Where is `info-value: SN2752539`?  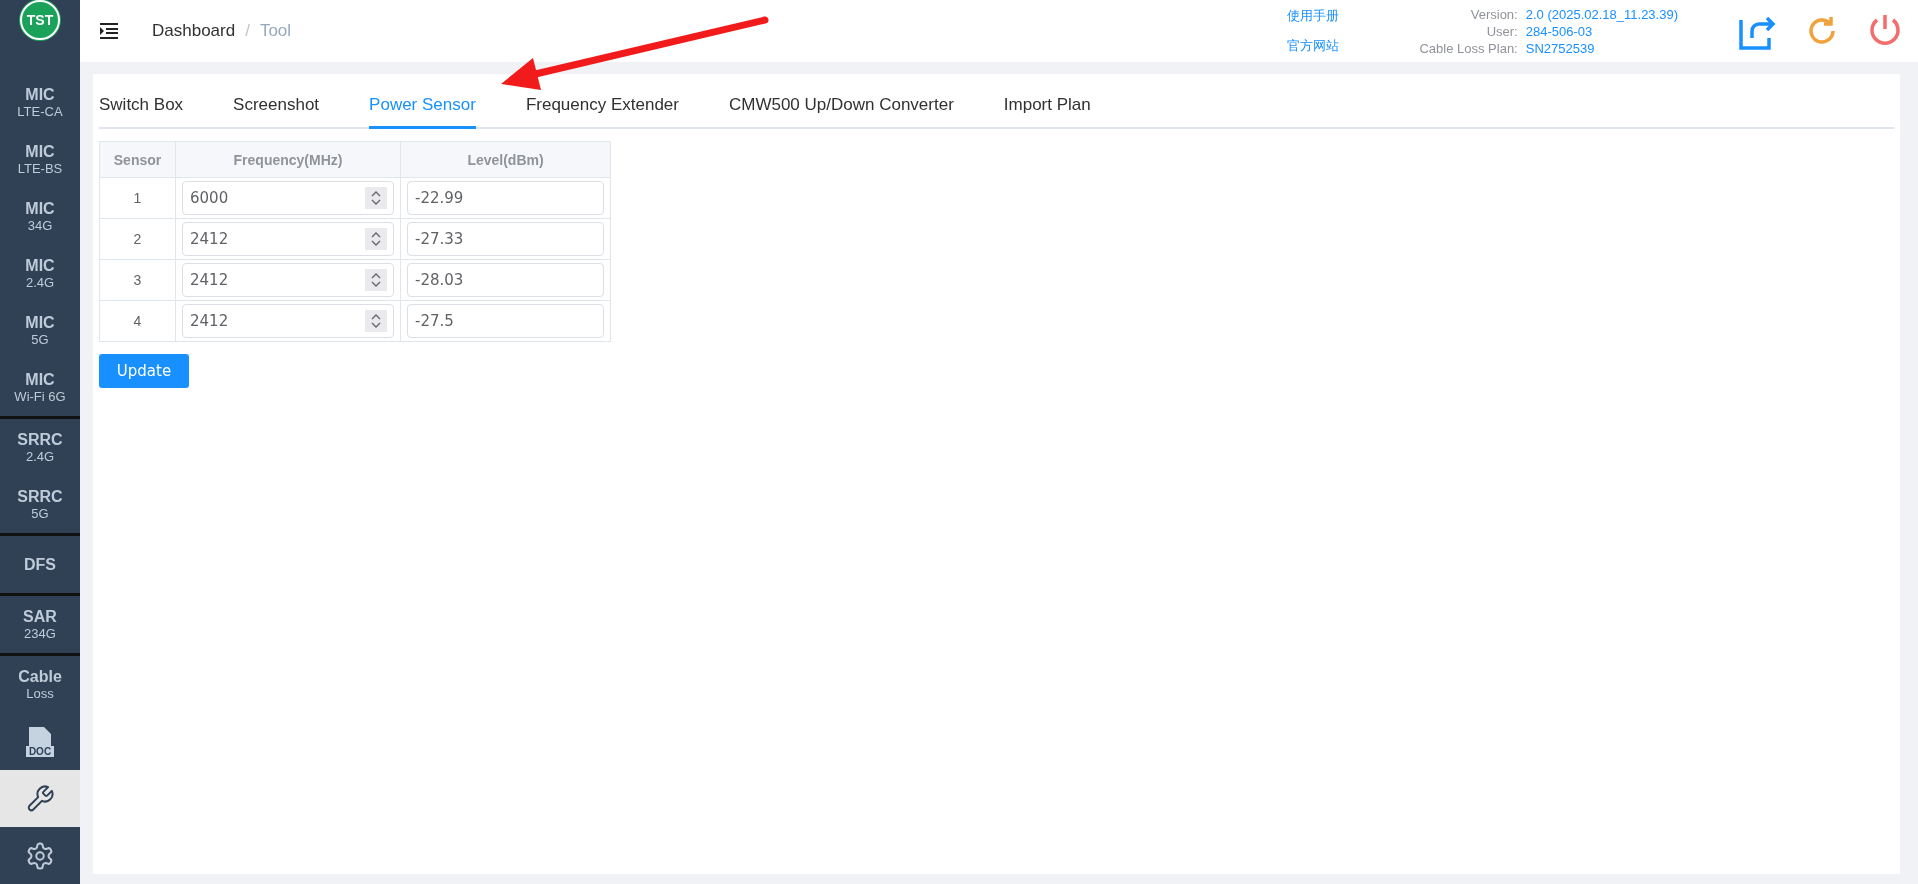
info-value: SN2752539 is located at coordinates (1560, 48).